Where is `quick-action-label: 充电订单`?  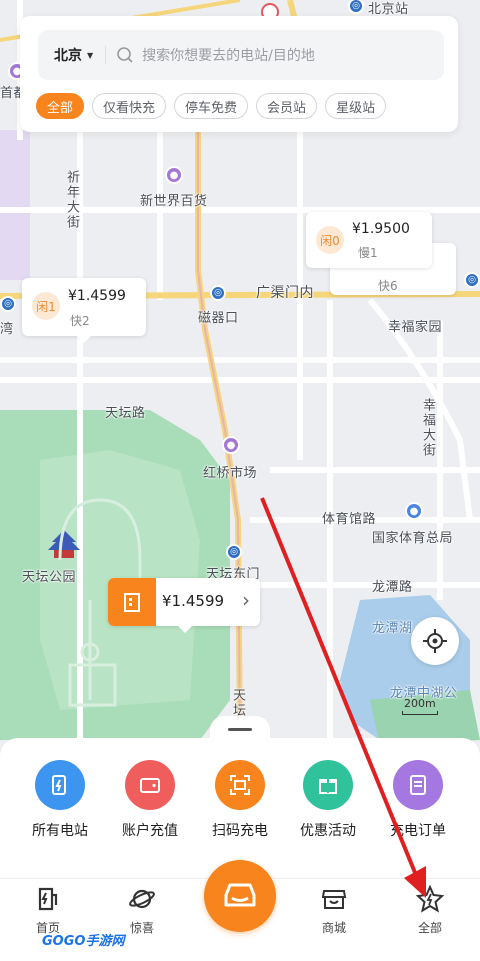 quick-action-label: 充电订单 is located at coordinates (418, 831).